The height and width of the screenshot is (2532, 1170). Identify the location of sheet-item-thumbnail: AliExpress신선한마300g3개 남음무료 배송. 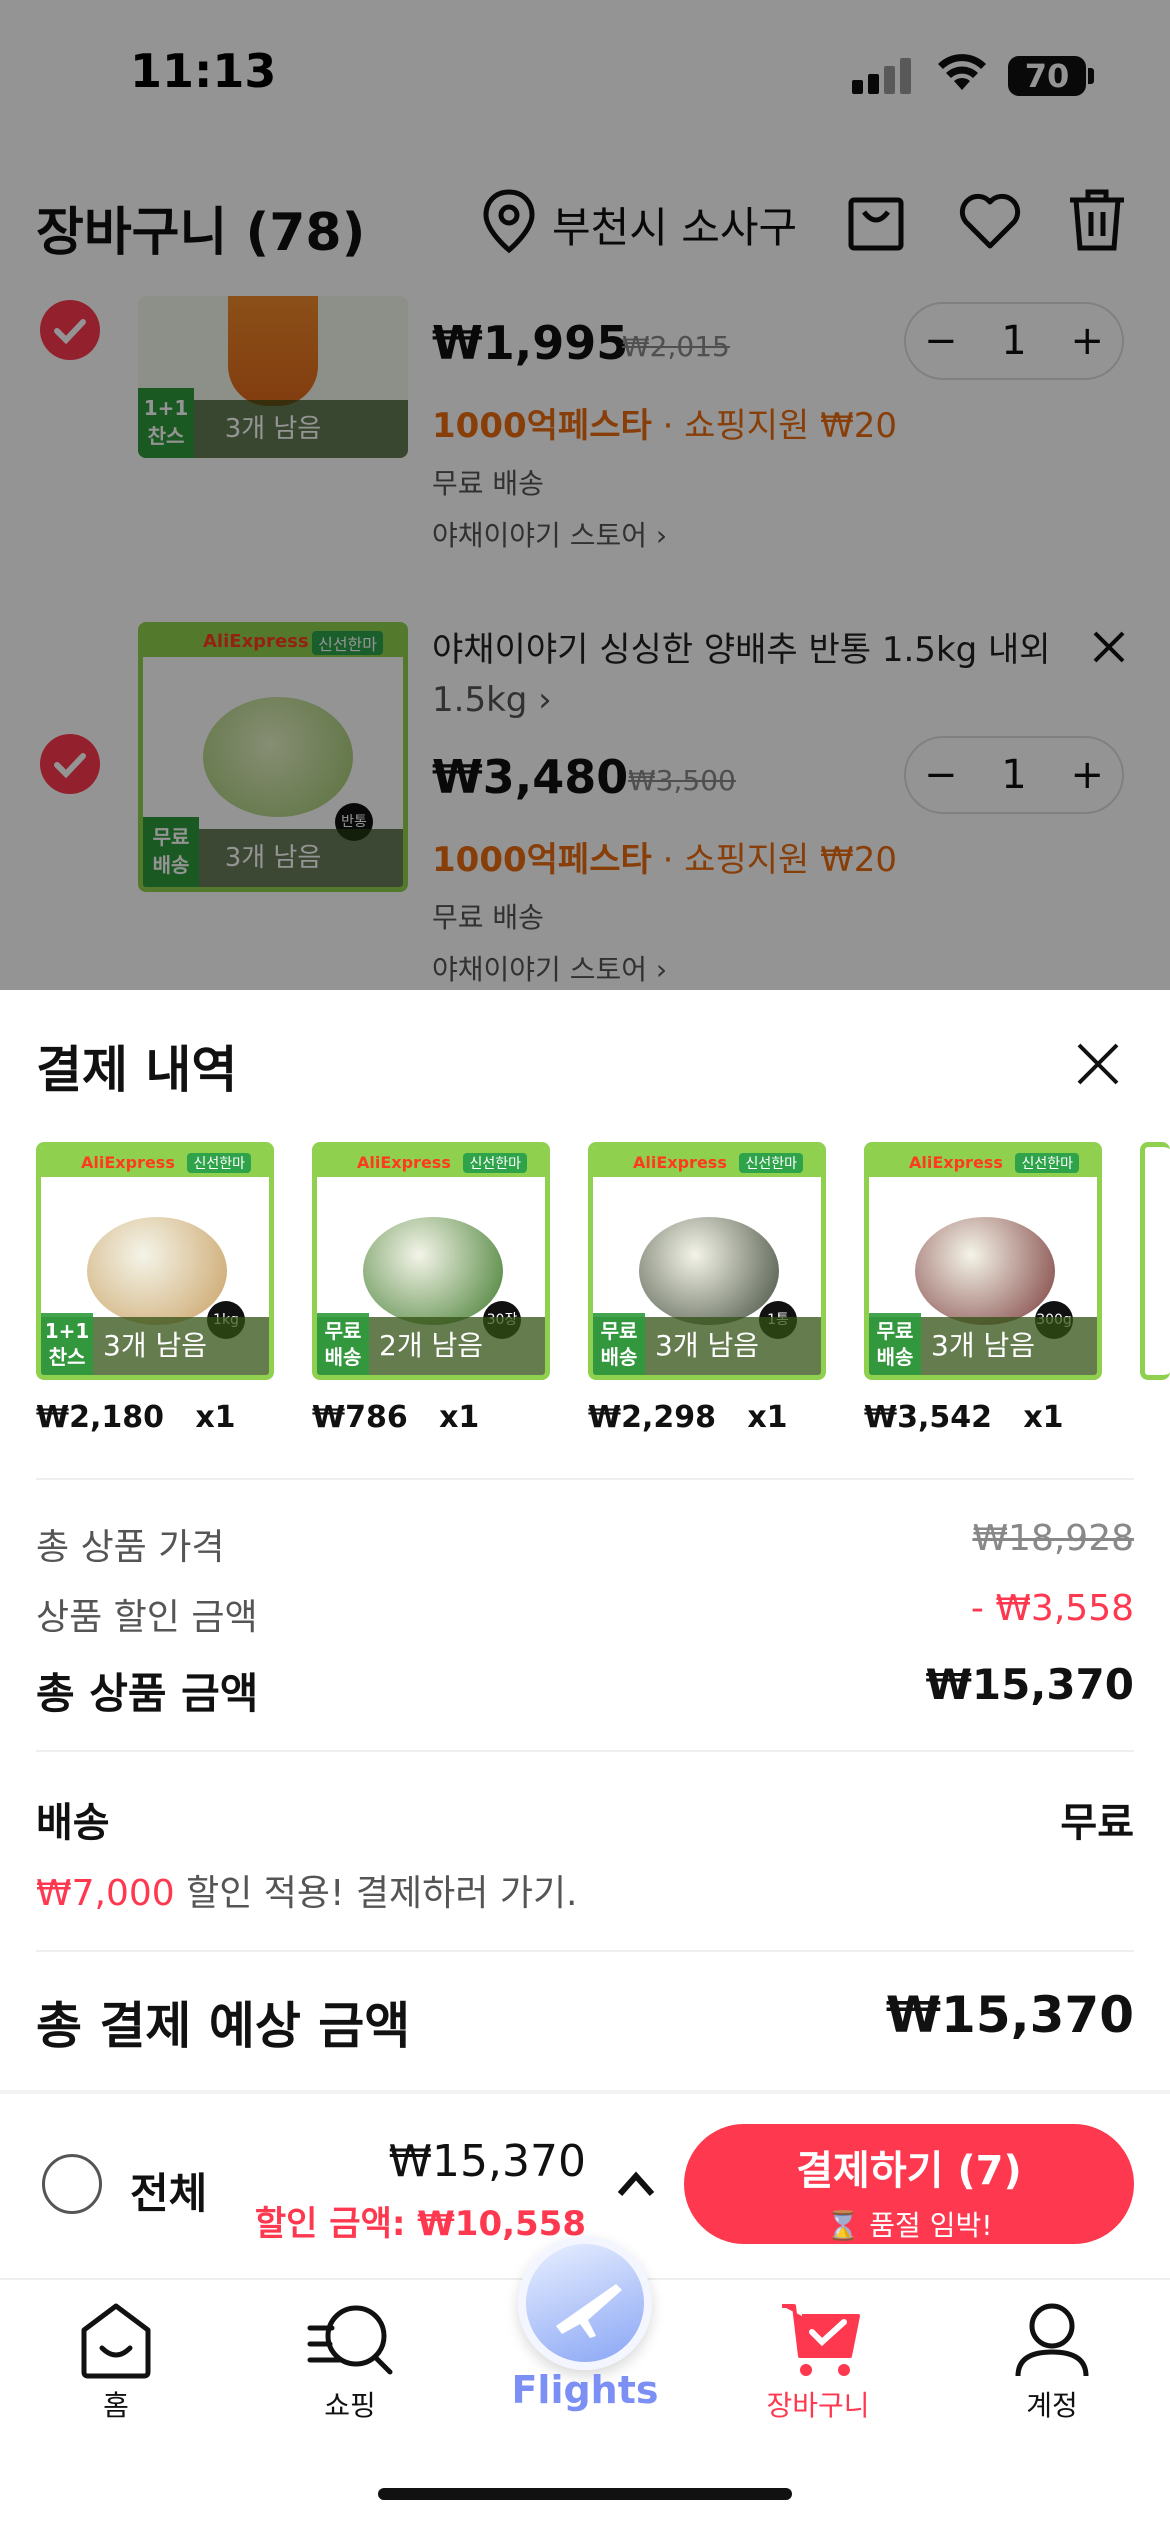
(983, 1261).